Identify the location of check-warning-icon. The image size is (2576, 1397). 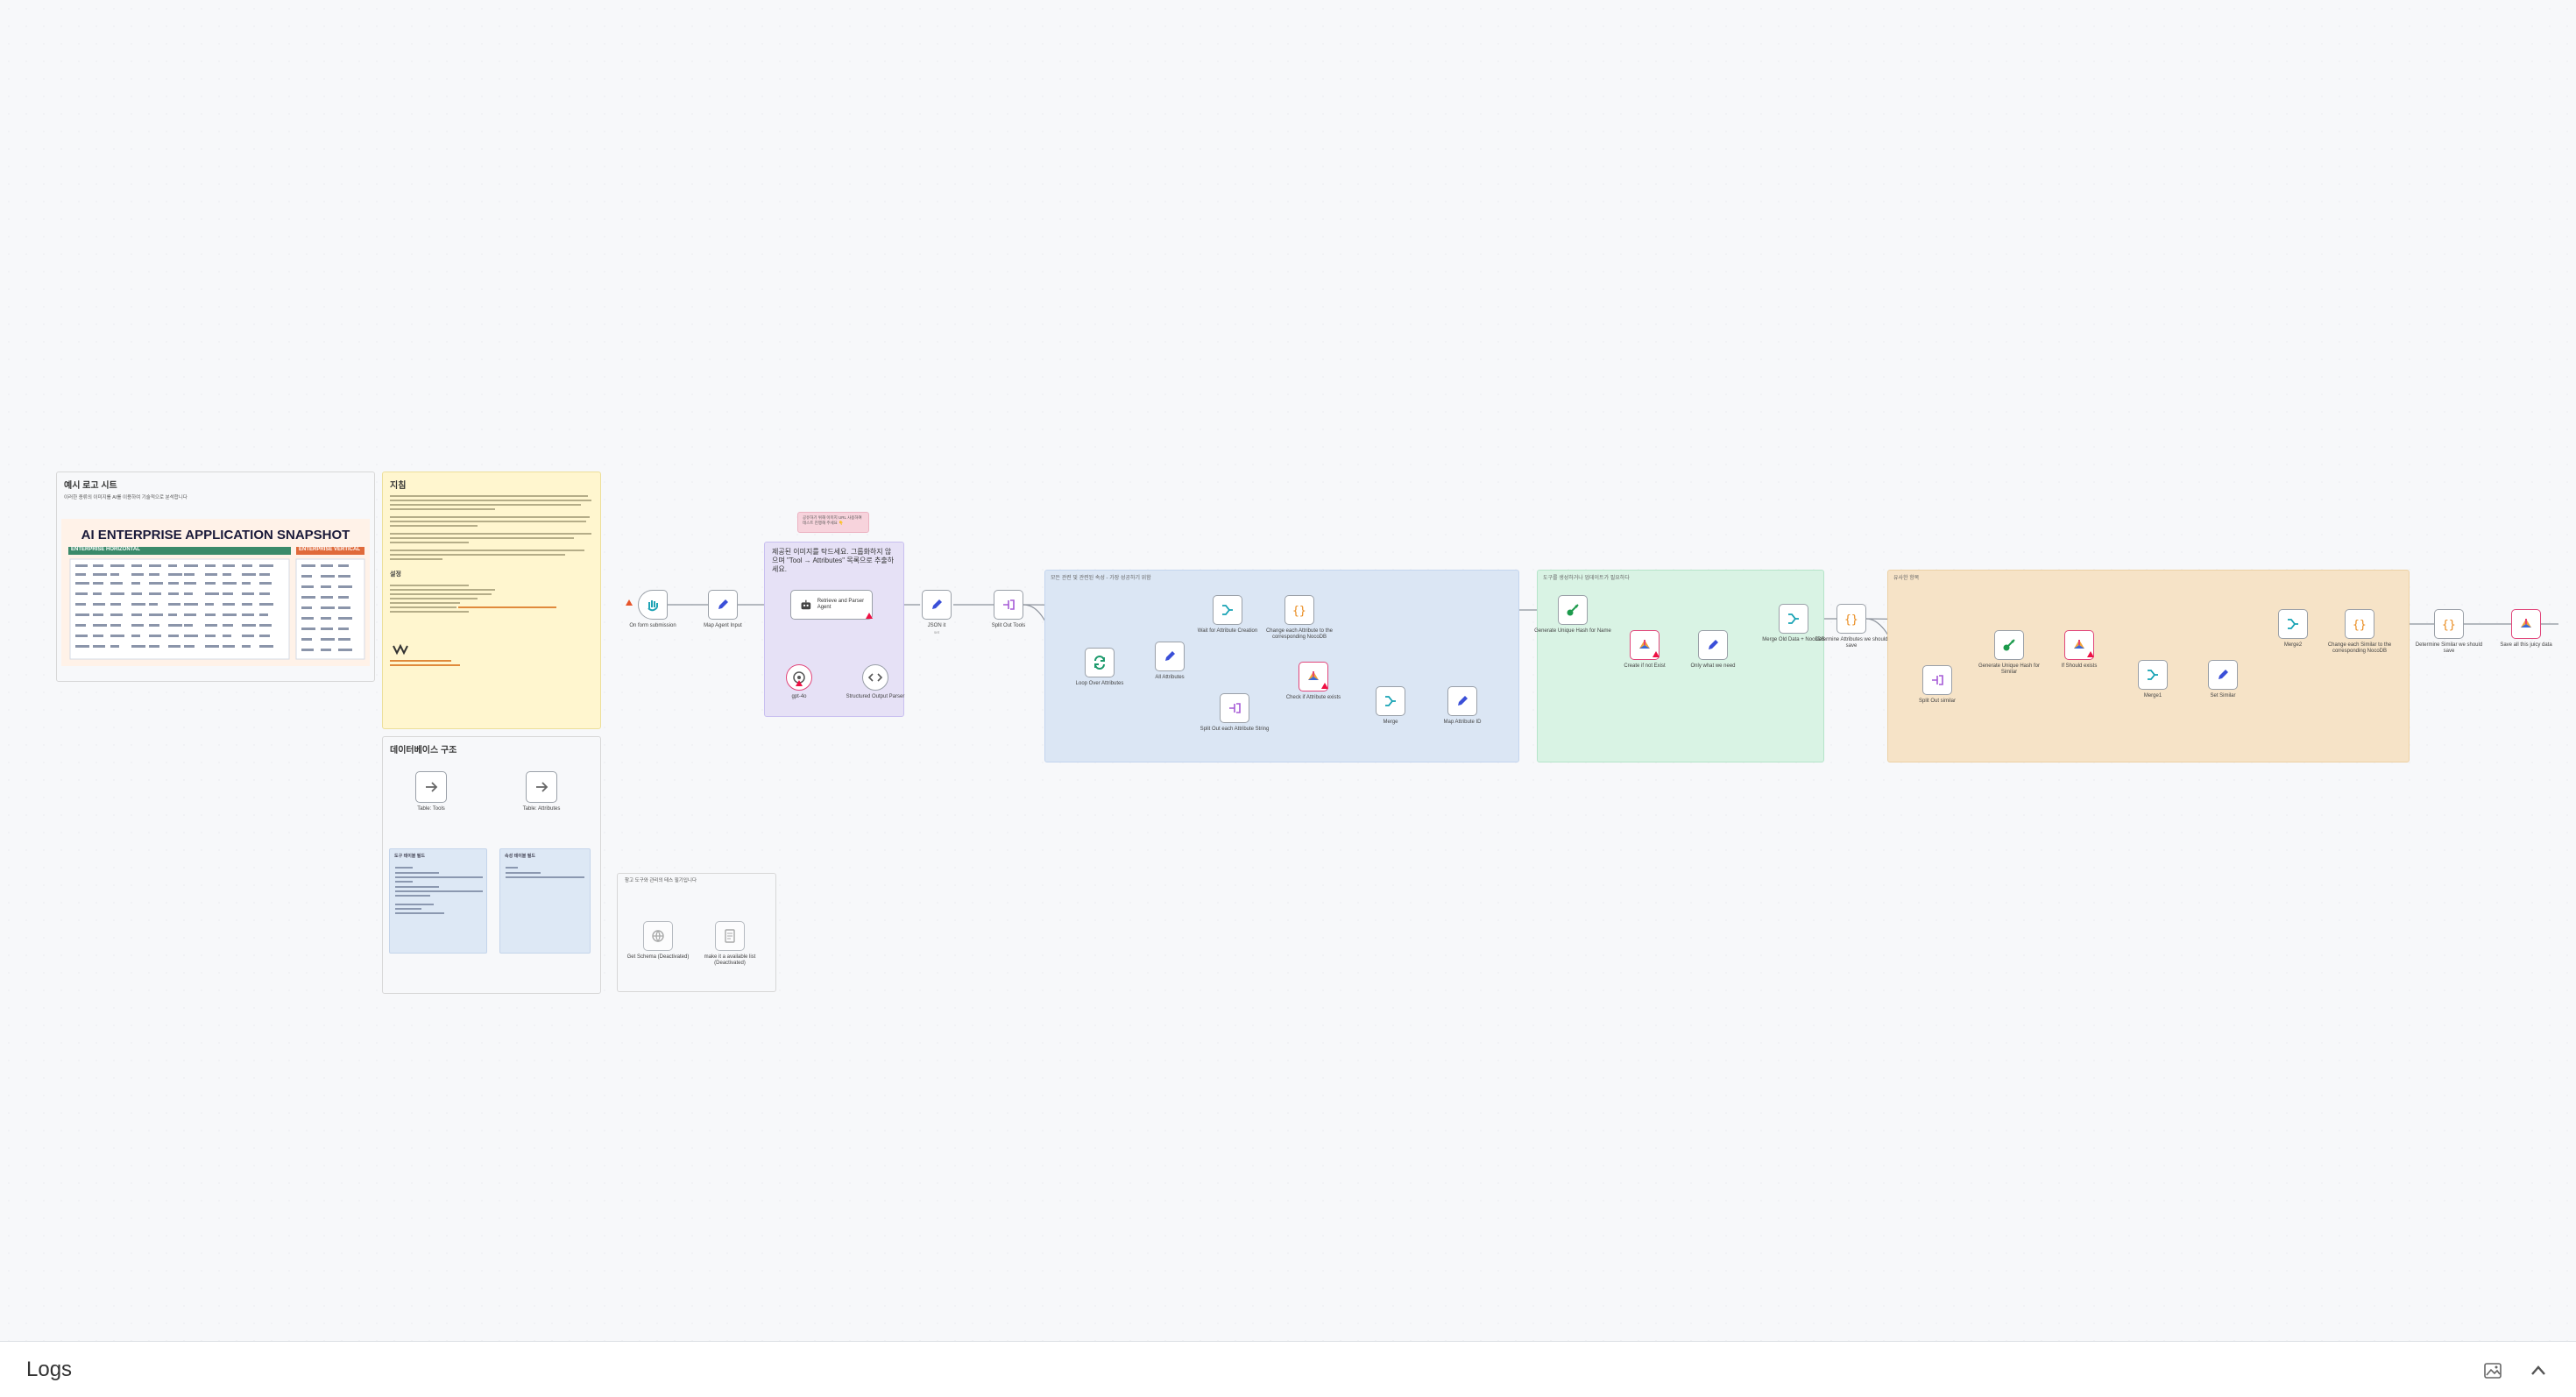
(1324, 686).